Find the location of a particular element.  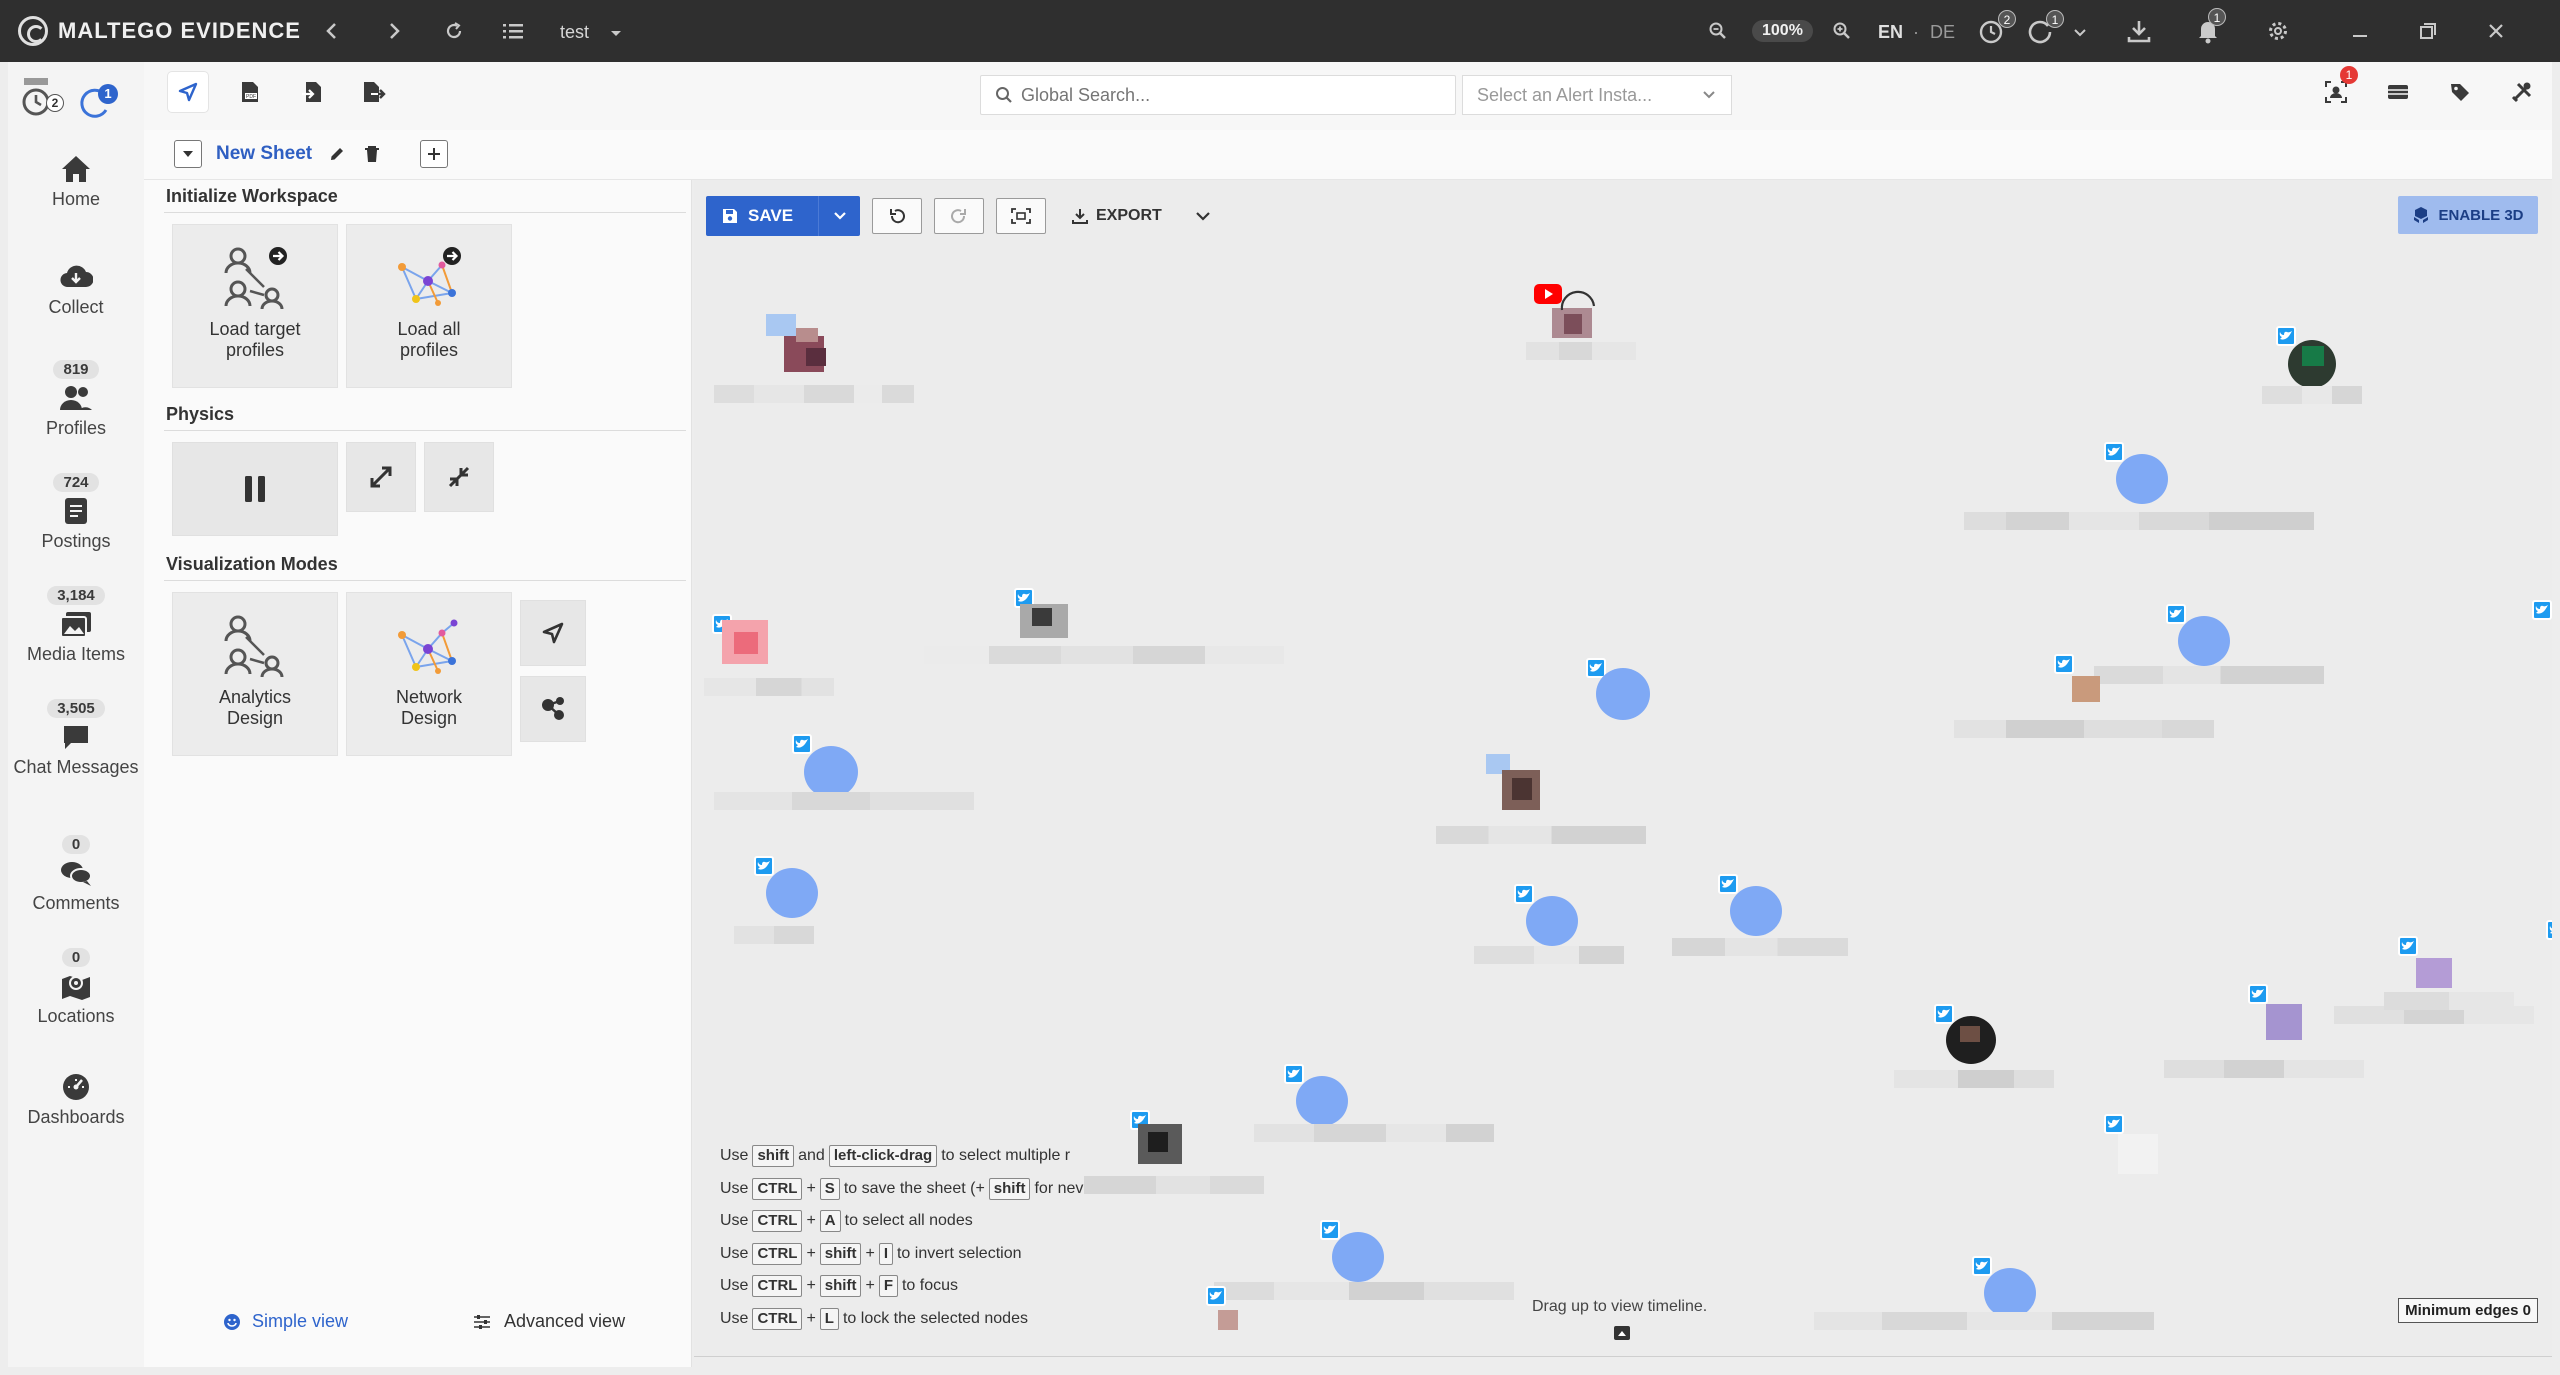

graph-node-youtube is located at coordinates (1566, 312).